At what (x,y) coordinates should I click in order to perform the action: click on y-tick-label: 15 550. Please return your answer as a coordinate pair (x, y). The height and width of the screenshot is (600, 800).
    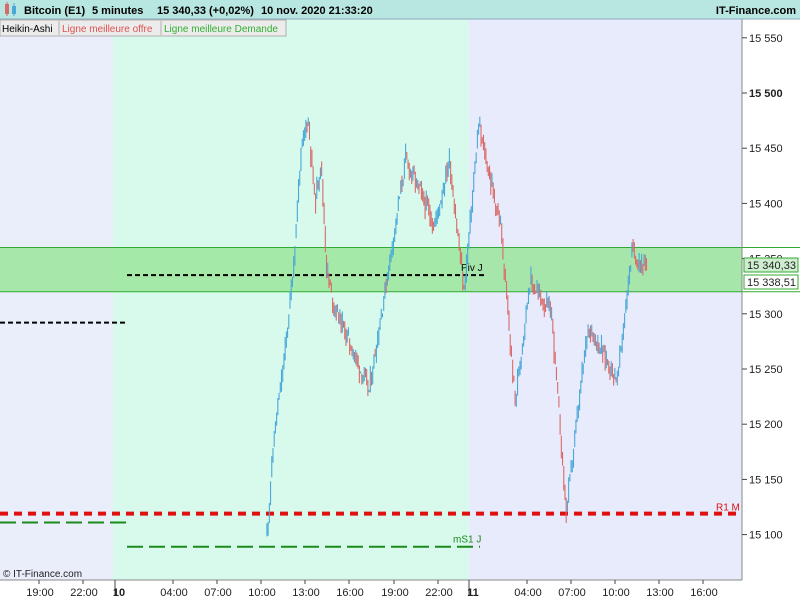
    Looking at the image, I should click on (766, 39).